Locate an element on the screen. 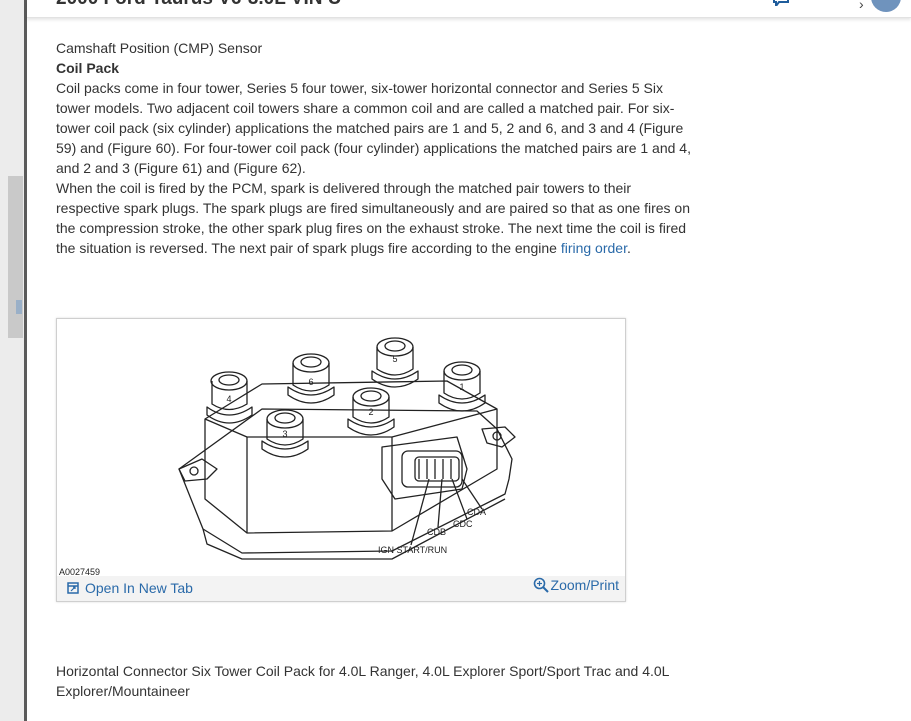  zoom-print-button: Zoom/Print is located at coordinates (576, 585).